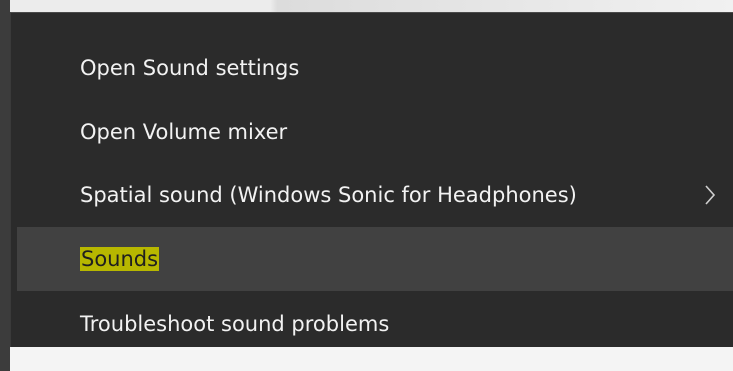 The height and width of the screenshot is (371, 733). I want to click on backdrop-bottom-edge, so click(366, 359).